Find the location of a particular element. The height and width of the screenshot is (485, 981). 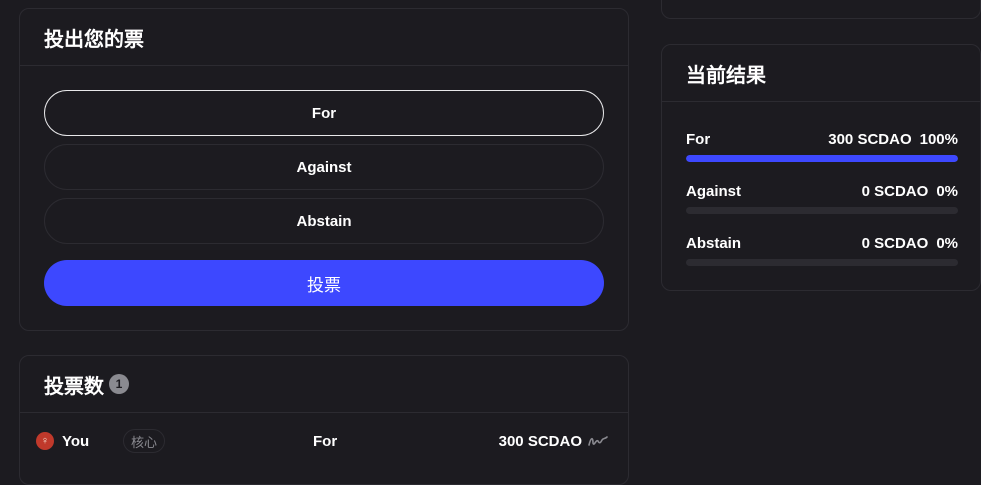

result-bar-fill is located at coordinates (822, 158).